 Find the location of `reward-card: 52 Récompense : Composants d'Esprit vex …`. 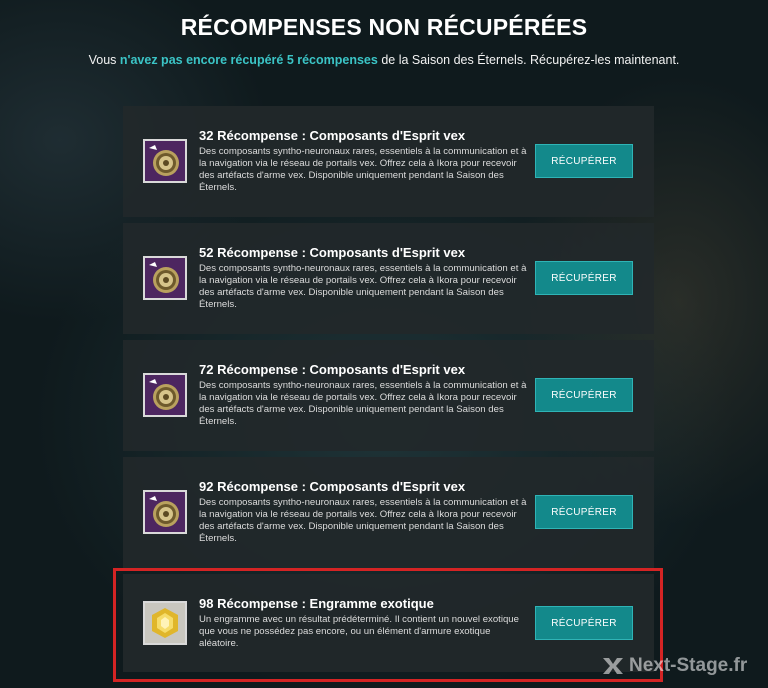

reward-card: 52 Récompense : Composants d'Esprit vex … is located at coordinates (388, 278).